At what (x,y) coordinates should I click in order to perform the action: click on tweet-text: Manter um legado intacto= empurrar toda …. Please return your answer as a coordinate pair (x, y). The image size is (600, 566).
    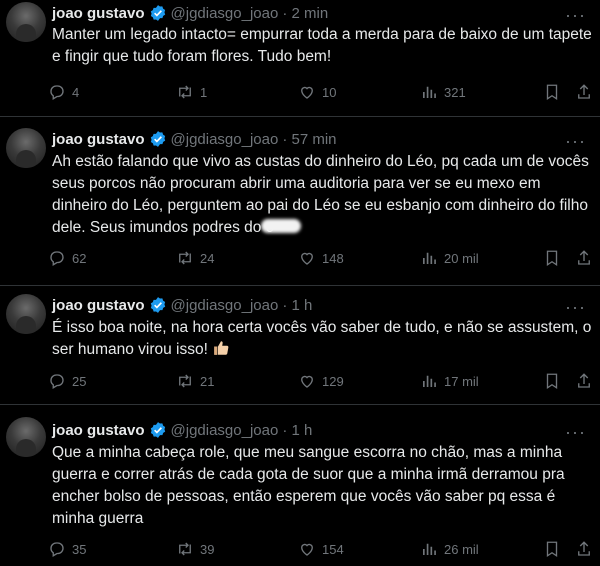
    Looking at the image, I should click on (324, 45).